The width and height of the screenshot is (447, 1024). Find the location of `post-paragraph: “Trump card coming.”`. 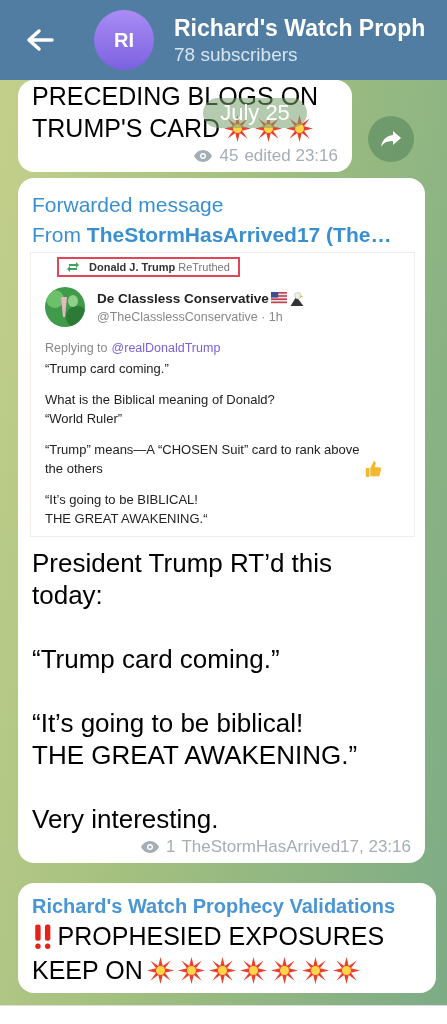

post-paragraph: “Trump card coming.” is located at coordinates (107, 369).